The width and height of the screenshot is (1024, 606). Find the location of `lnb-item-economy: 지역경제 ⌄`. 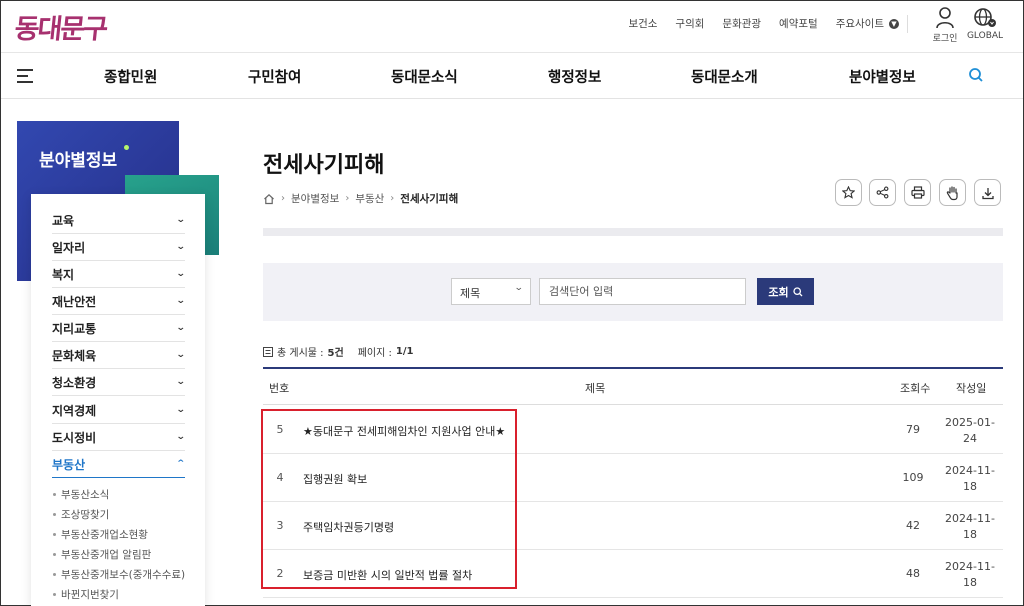

lnb-item-economy: 지역경제 ⌄ is located at coordinates (119, 410).